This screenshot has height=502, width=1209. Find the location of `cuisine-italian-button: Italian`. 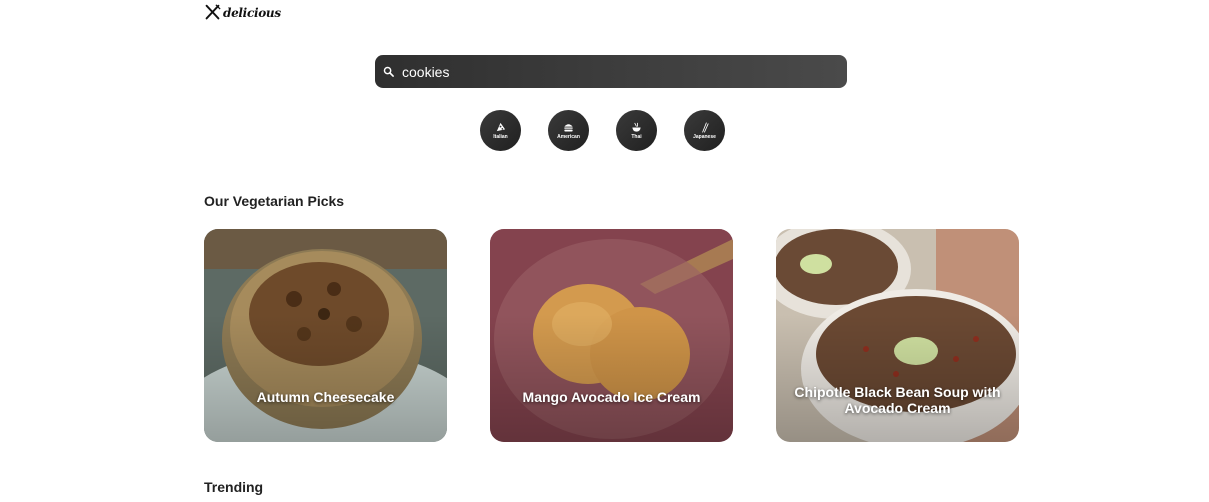

cuisine-italian-button: Italian is located at coordinates (500, 130).